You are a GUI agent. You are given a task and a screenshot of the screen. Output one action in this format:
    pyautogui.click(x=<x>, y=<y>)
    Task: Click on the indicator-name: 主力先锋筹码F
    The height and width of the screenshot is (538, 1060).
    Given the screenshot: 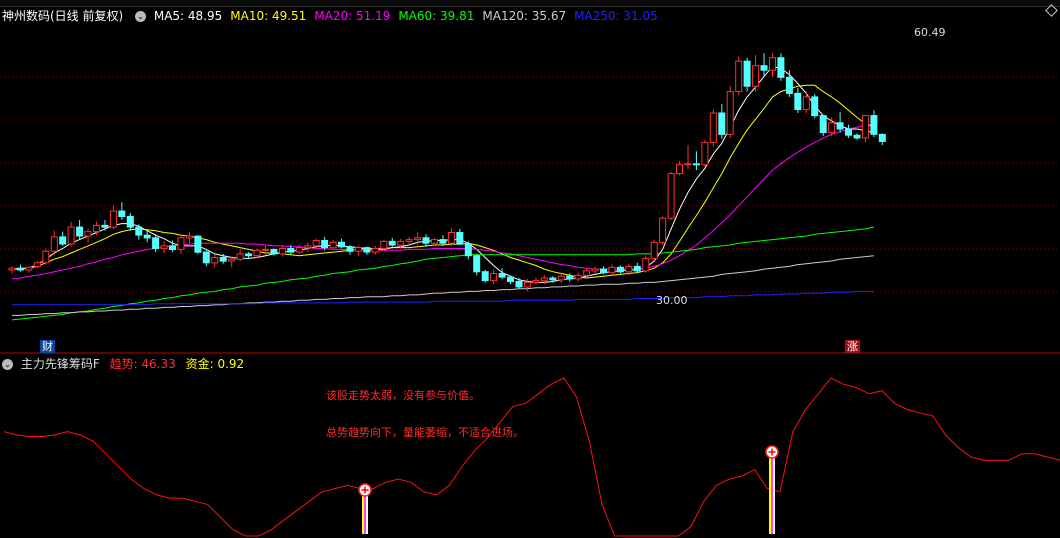 What is the action you would take?
    pyautogui.click(x=60, y=364)
    